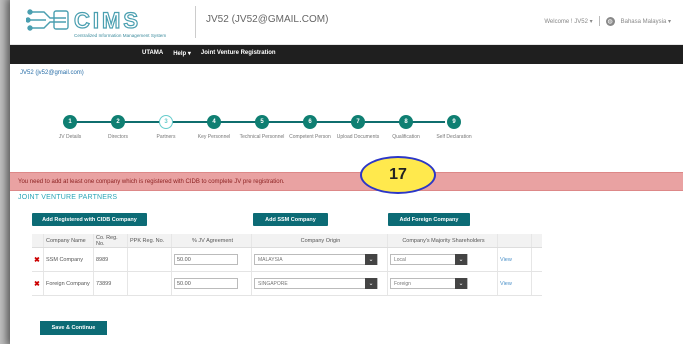  Describe the element at coordinates (290, 219) in the screenshot. I see `add-ssm-company-button: Add SSM Company` at that location.